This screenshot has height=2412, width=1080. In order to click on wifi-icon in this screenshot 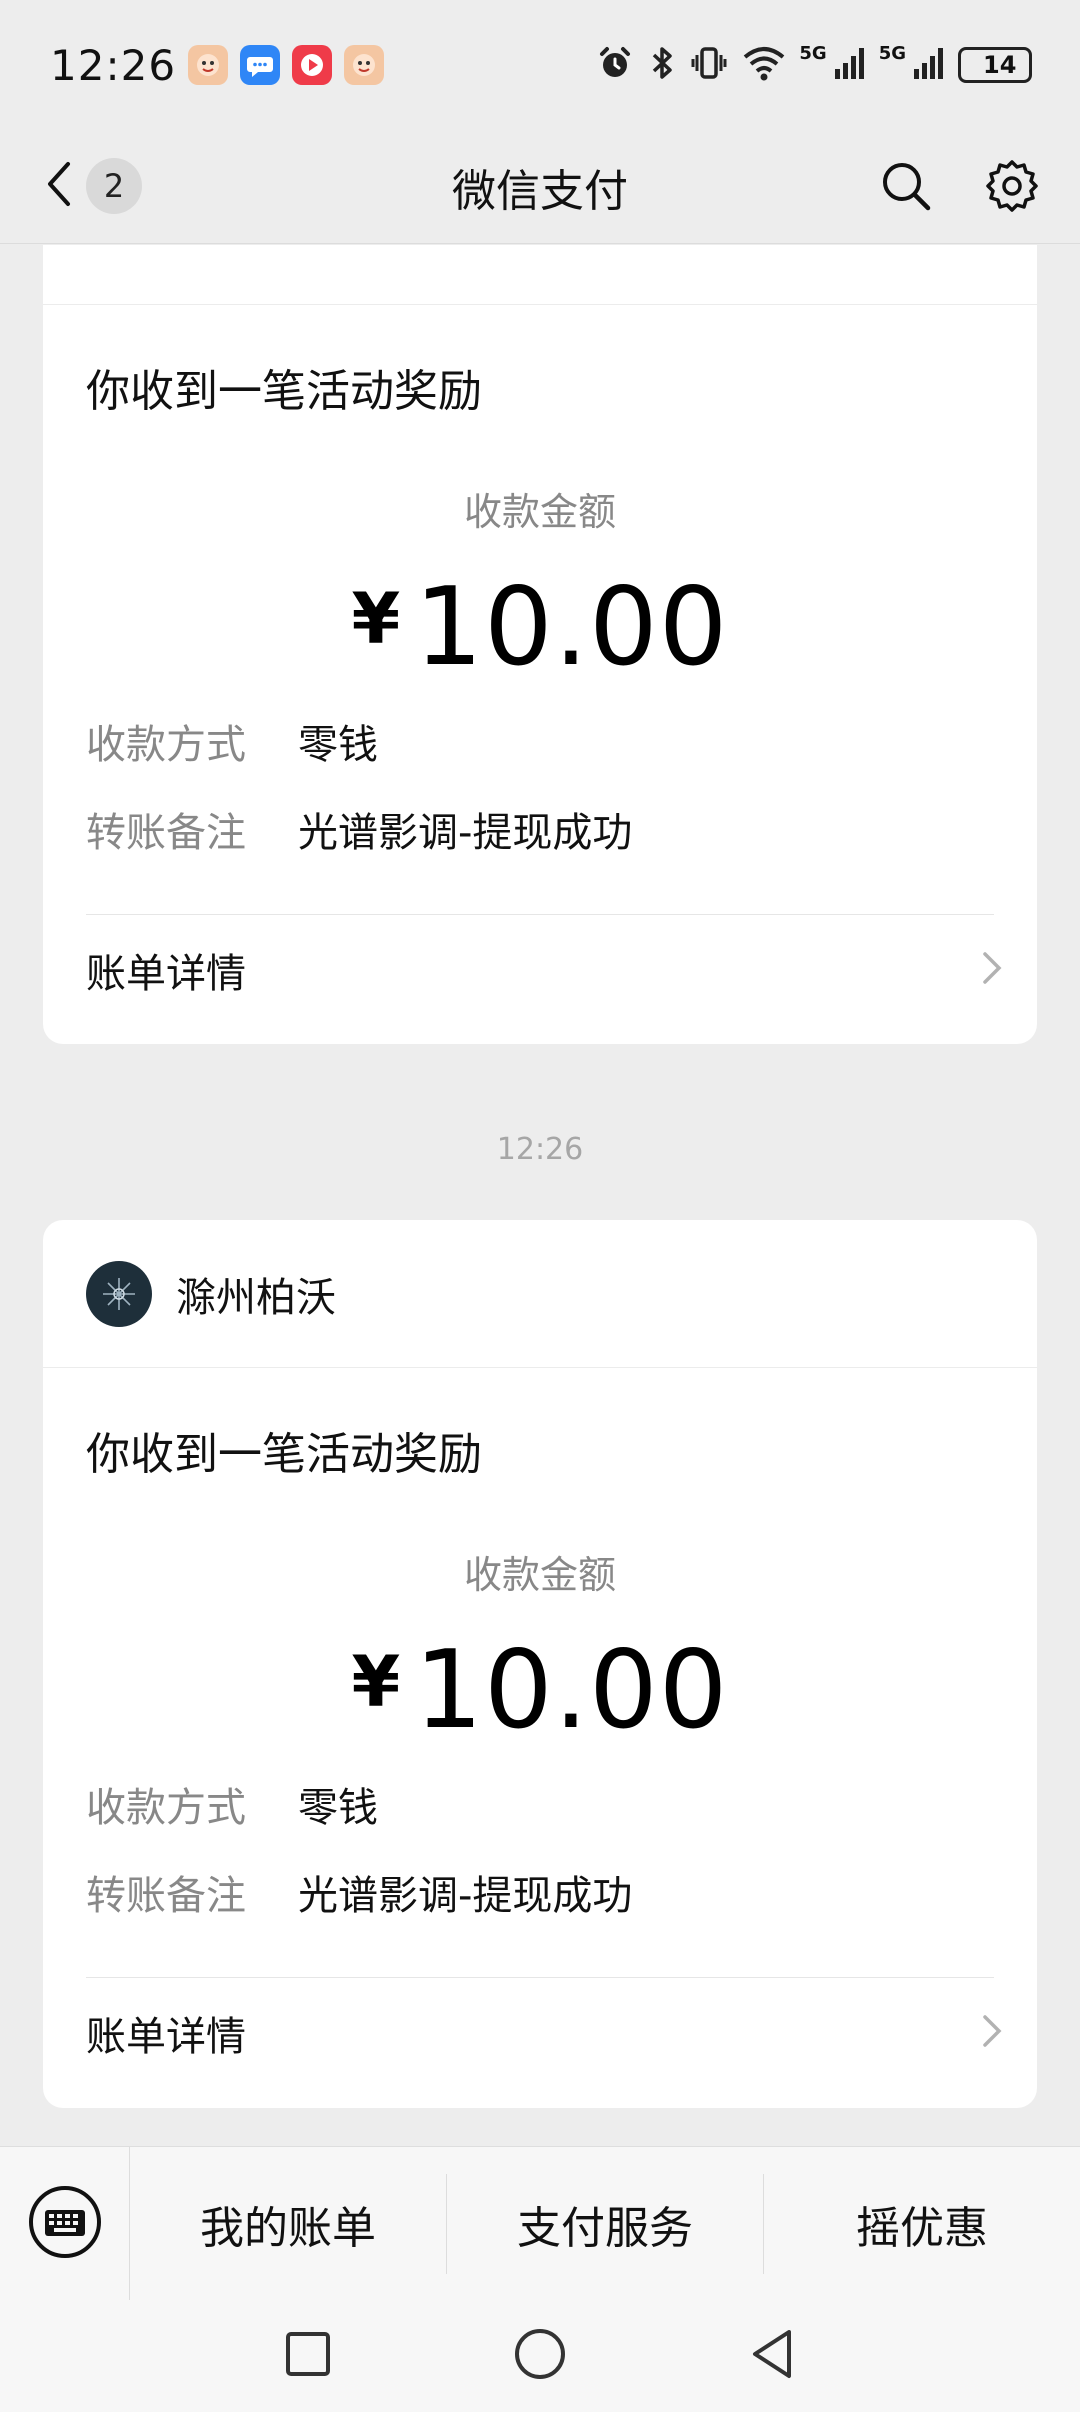, I will do `click(764, 65)`.